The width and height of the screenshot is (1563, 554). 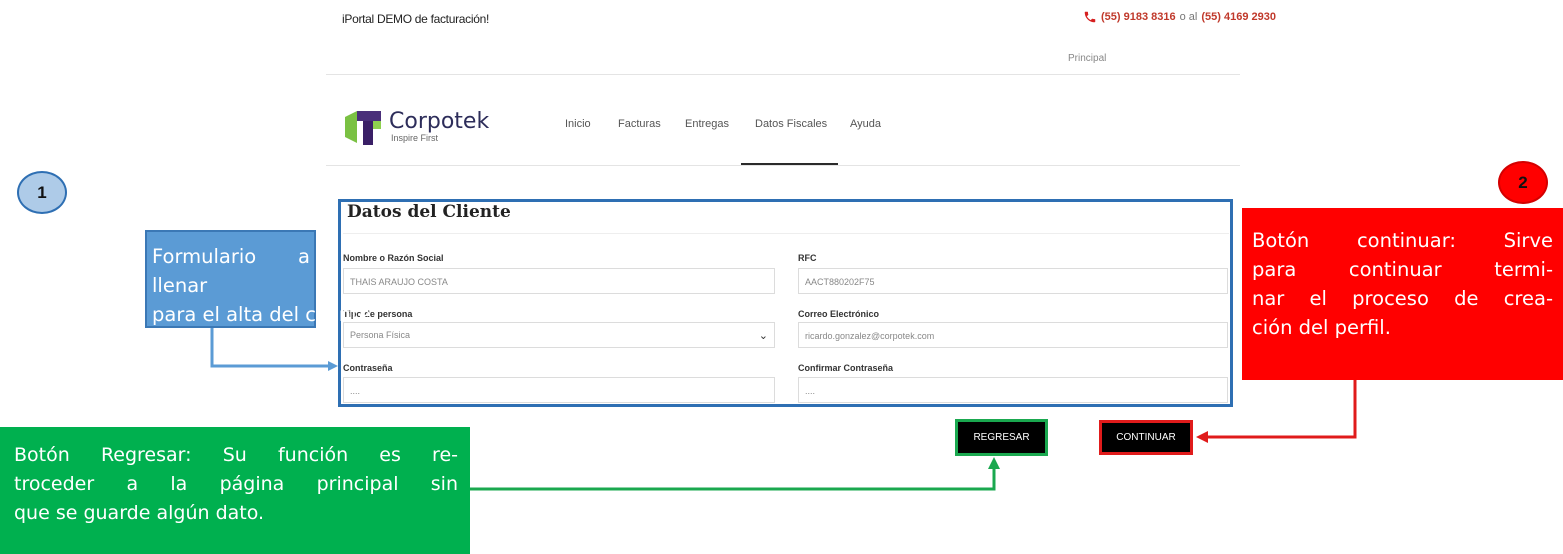 I want to click on callout-formulario-line-2: para el alta del cliente., so click(x=265, y=314).